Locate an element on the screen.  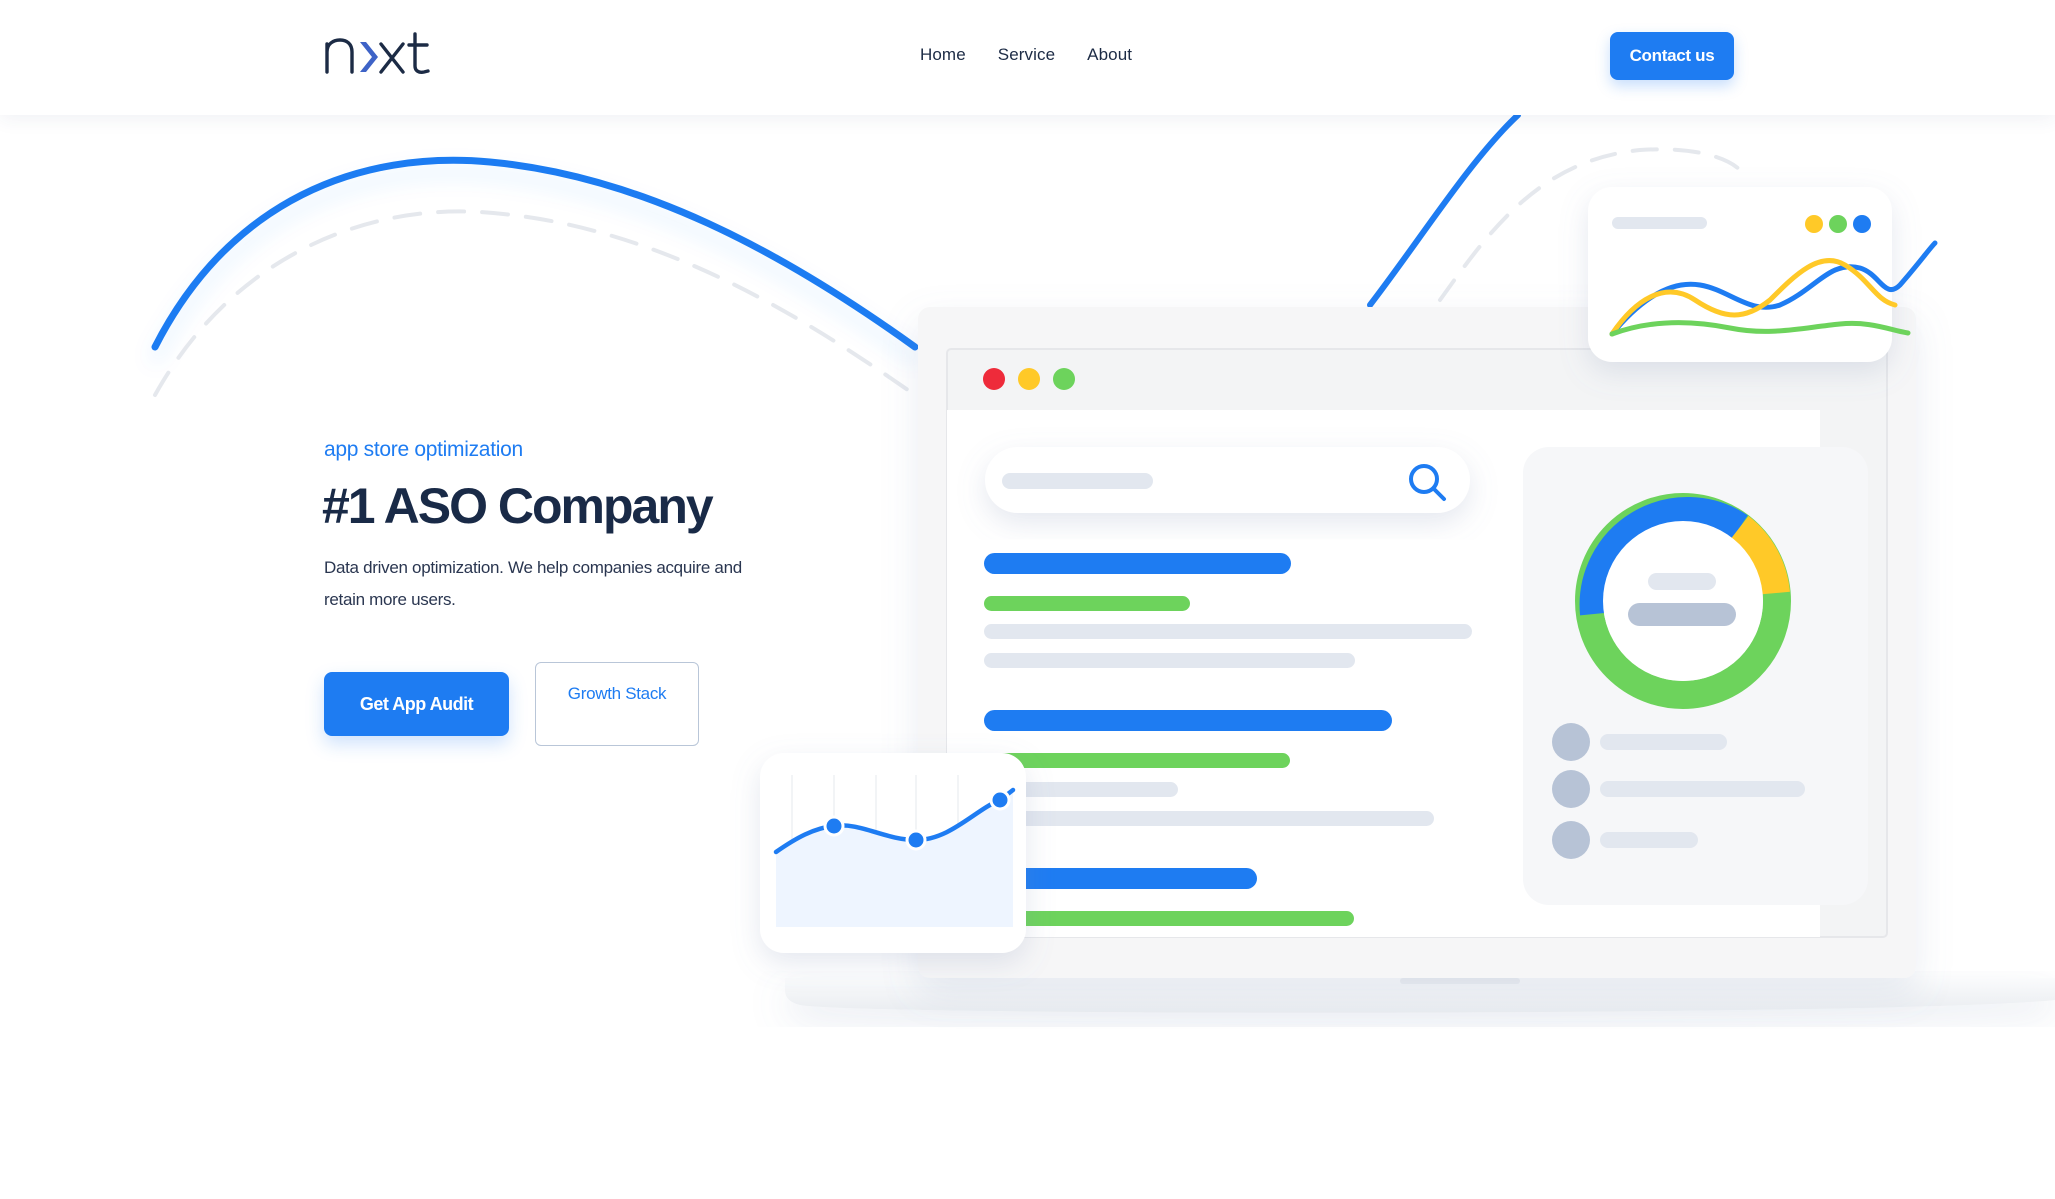
hero-title: #1 ASO Company is located at coordinates (518, 506).